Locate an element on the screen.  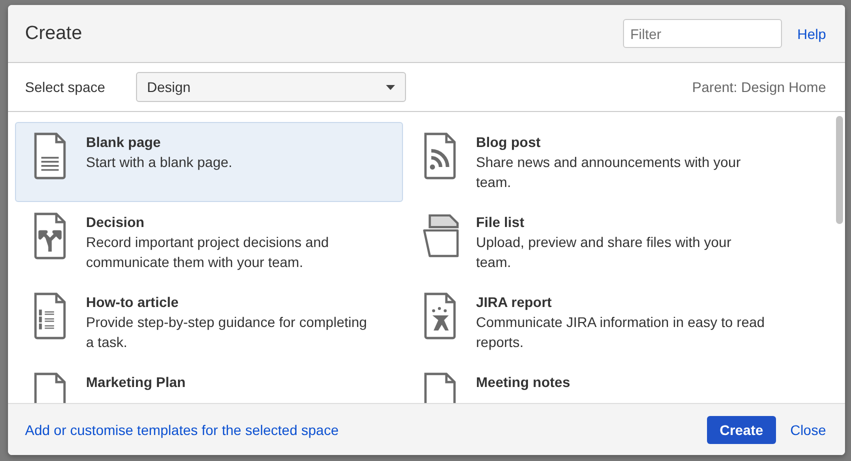
caret-icon is located at coordinates (390, 87).